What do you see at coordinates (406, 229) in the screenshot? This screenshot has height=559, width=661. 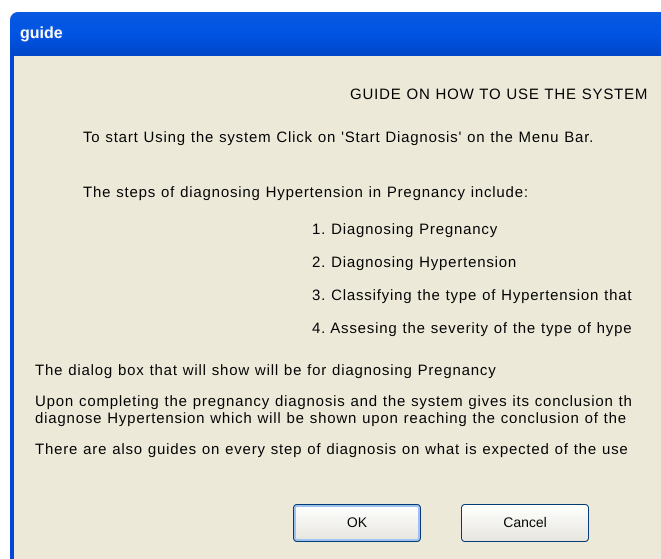 I see `step-text: 1. Diagnosing Pregnancy` at bounding box center [406, 229].